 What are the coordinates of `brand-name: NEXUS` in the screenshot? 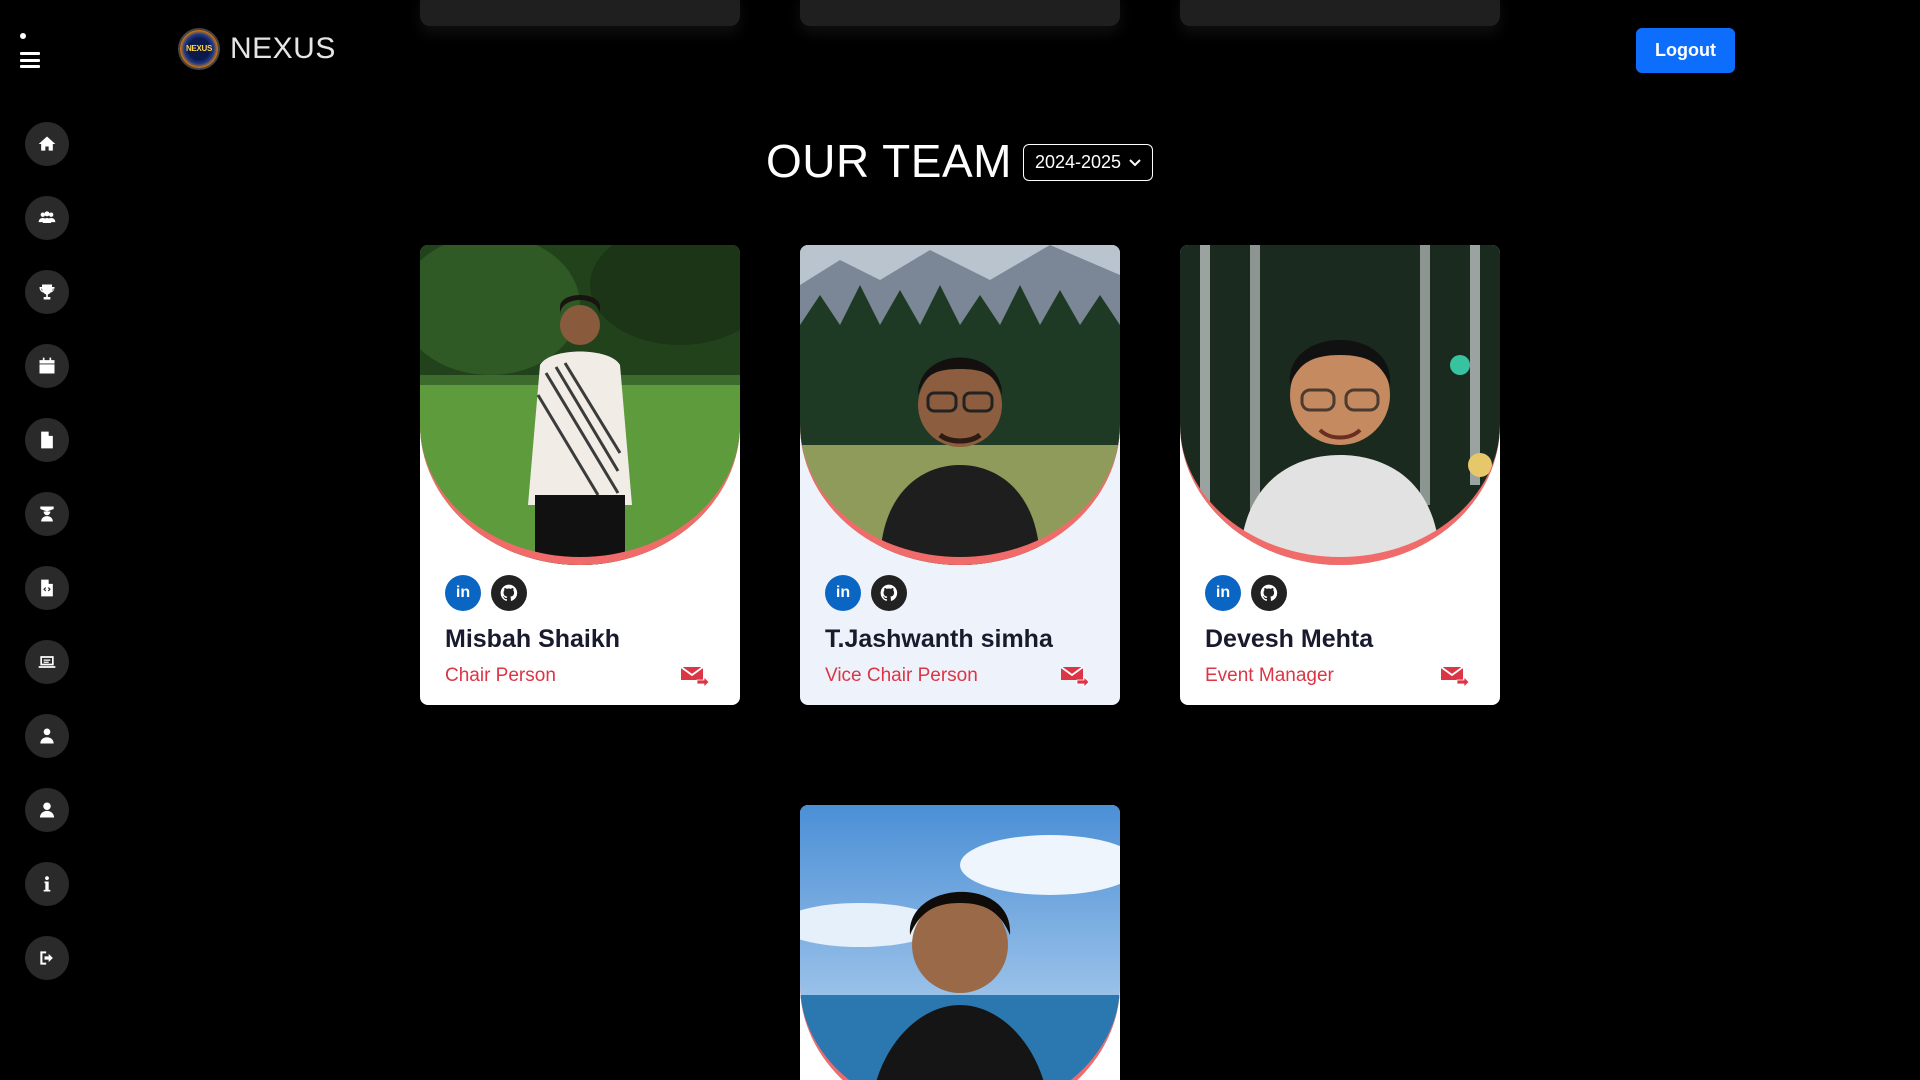 It's located at (283, 48).